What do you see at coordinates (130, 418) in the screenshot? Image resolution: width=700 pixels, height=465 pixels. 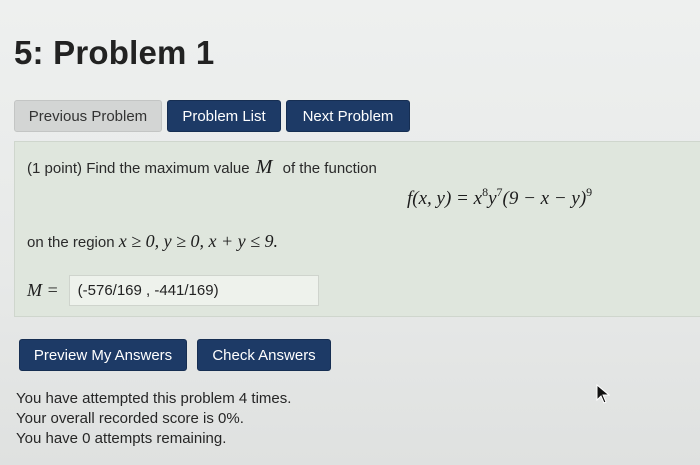 I see `score-text: Your overall recorded score is 0%.` at bounding box center [130, 418].